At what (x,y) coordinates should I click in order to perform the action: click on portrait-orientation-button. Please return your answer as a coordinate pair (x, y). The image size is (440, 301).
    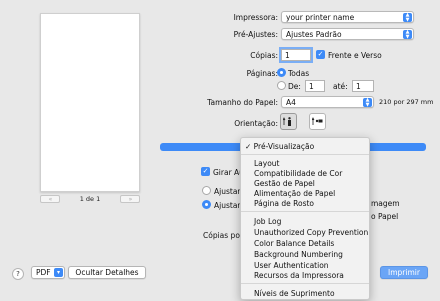
    Looking at the image, I should click on (288, 121).